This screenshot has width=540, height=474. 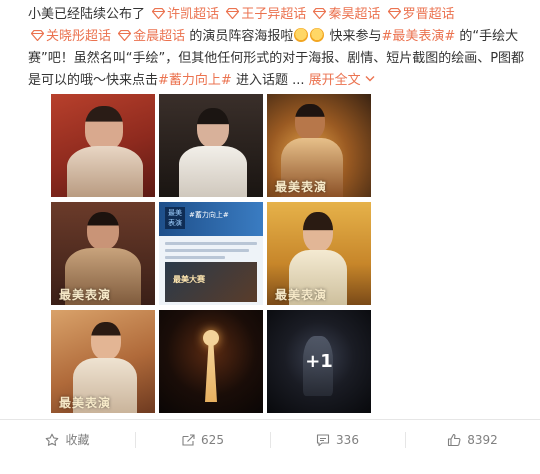 What do you see at coordinates (241, 36) in the screenshot?
I see `post-text-mid1: 的演员阵容海报啦` at bounding box center [241, 36].